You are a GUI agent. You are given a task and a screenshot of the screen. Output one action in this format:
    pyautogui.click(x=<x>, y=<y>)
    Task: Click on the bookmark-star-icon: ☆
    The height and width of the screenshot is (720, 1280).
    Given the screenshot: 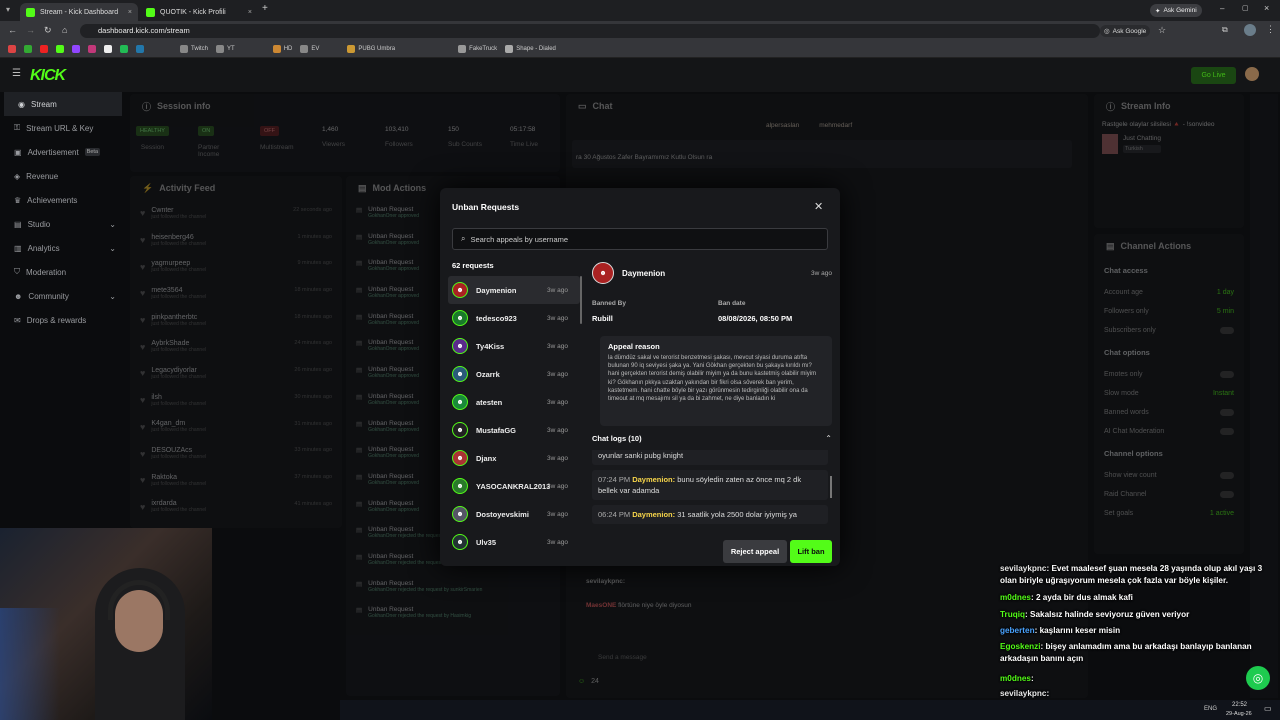 What is the action you would take?
    pyautogui.click(x=1162, y=30)
    